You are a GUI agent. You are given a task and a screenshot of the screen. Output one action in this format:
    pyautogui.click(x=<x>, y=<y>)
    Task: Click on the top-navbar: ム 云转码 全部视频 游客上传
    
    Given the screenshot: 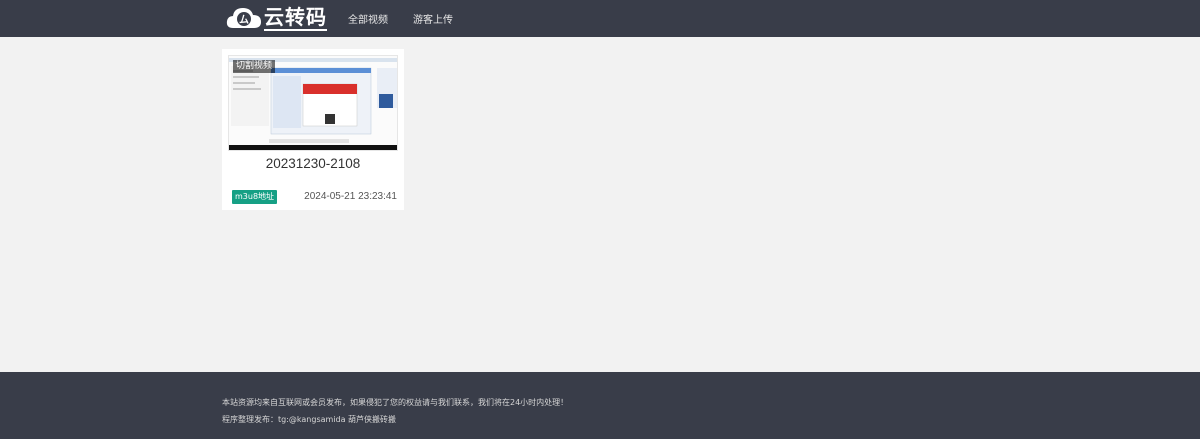 What is the action you would take?
    pyautogui.click(x=600, y=18)
    